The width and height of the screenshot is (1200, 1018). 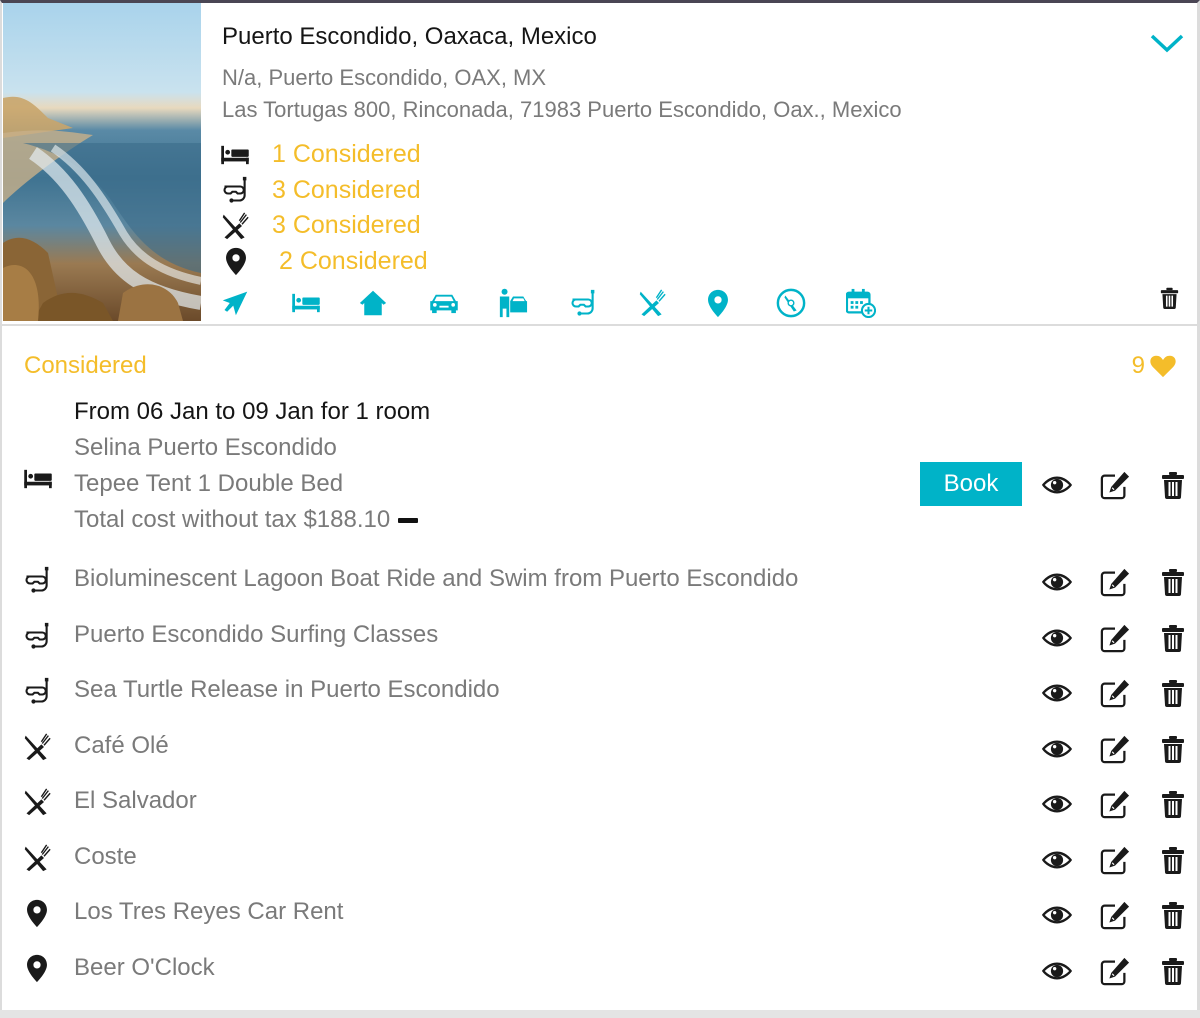 I want to click on hotel-name: Selina Puerto Escondido, so click(x=205, y=448).